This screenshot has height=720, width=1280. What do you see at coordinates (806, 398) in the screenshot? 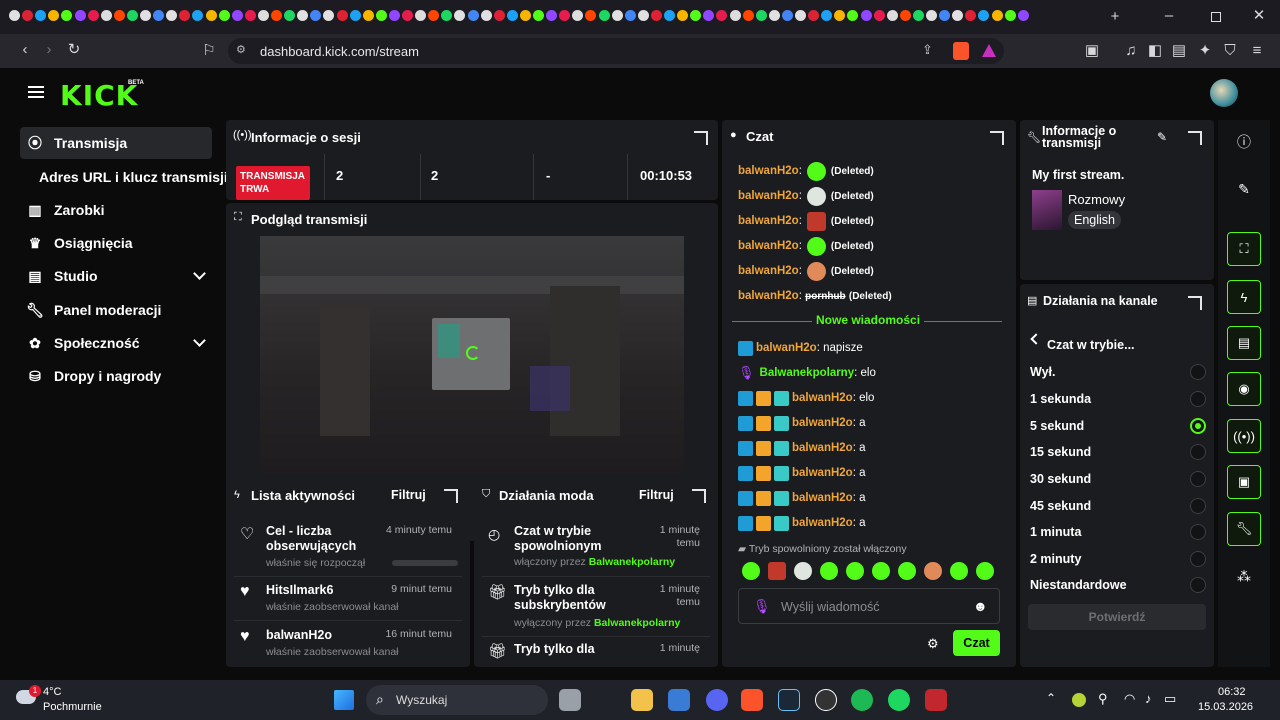
I see `chat-message: balwanH2o: elo` at bounding box center [806, 398].